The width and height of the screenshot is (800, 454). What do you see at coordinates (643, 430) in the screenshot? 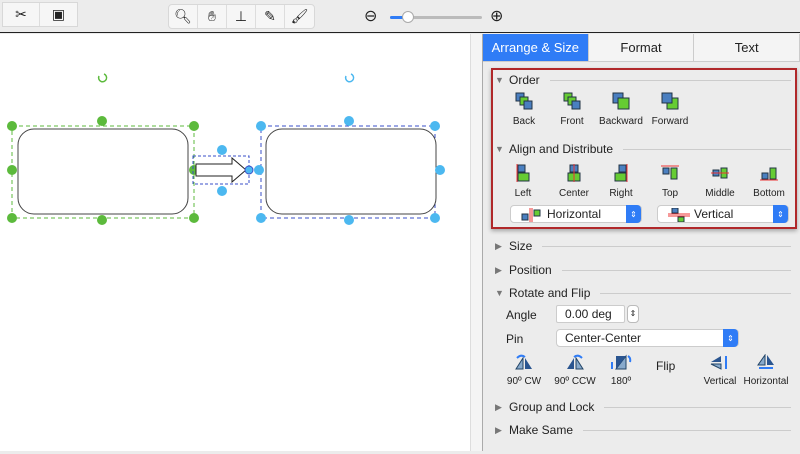
I see `section-make-same: ▶ Make Same` at bounding box center [643, 430].